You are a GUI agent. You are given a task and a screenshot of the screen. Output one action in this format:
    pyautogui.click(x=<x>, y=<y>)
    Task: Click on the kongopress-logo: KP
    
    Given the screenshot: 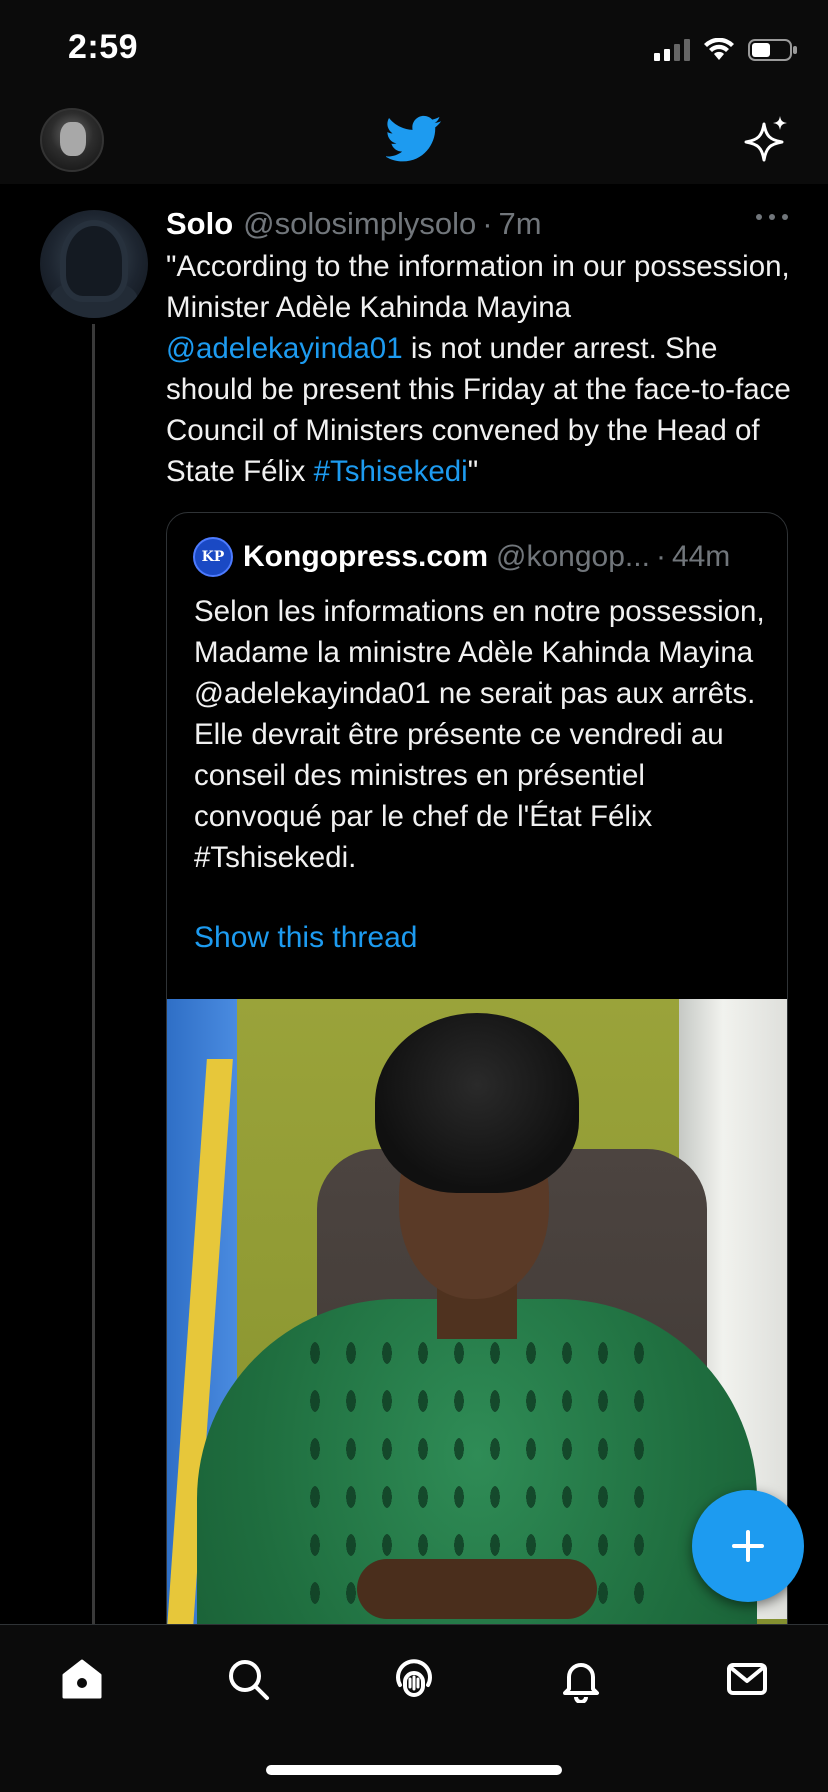 What is the action you would take?
    pyautogui.click(x=213, y=557)
    